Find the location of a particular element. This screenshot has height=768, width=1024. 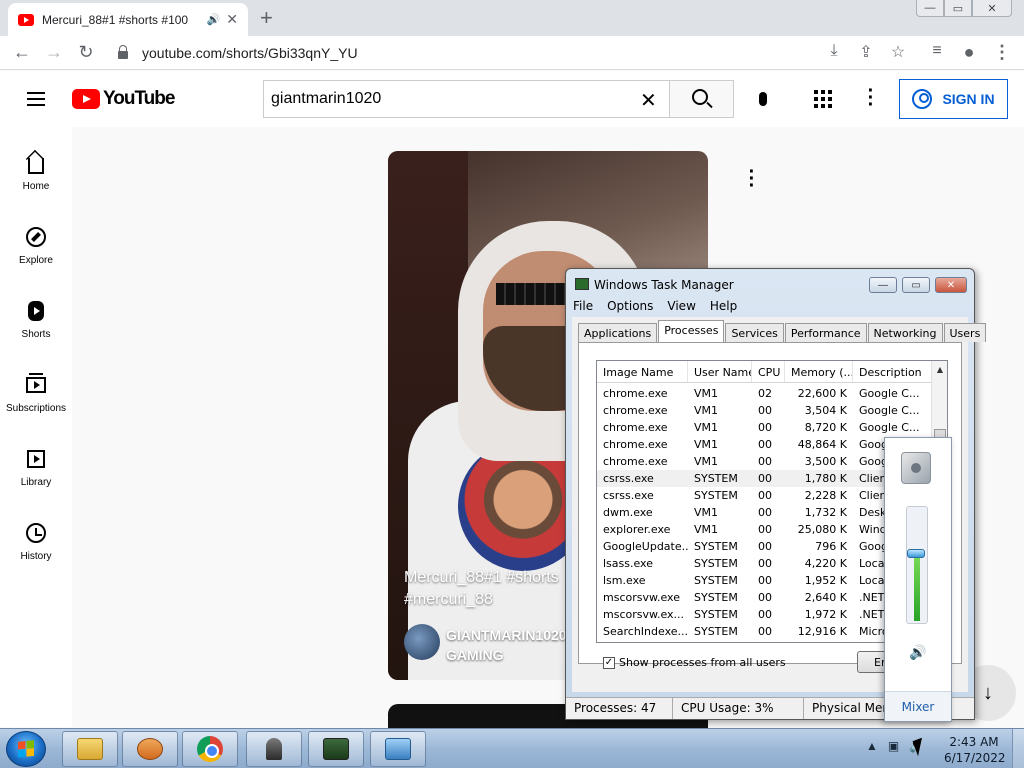

channel-avatar is located at coordinates (422, 642).